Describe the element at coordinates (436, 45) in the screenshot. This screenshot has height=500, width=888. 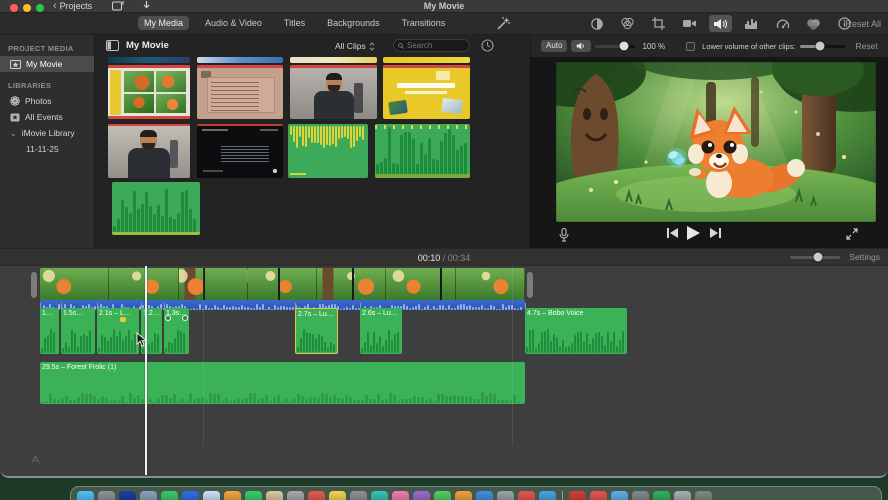
I see `search-input` at that location.